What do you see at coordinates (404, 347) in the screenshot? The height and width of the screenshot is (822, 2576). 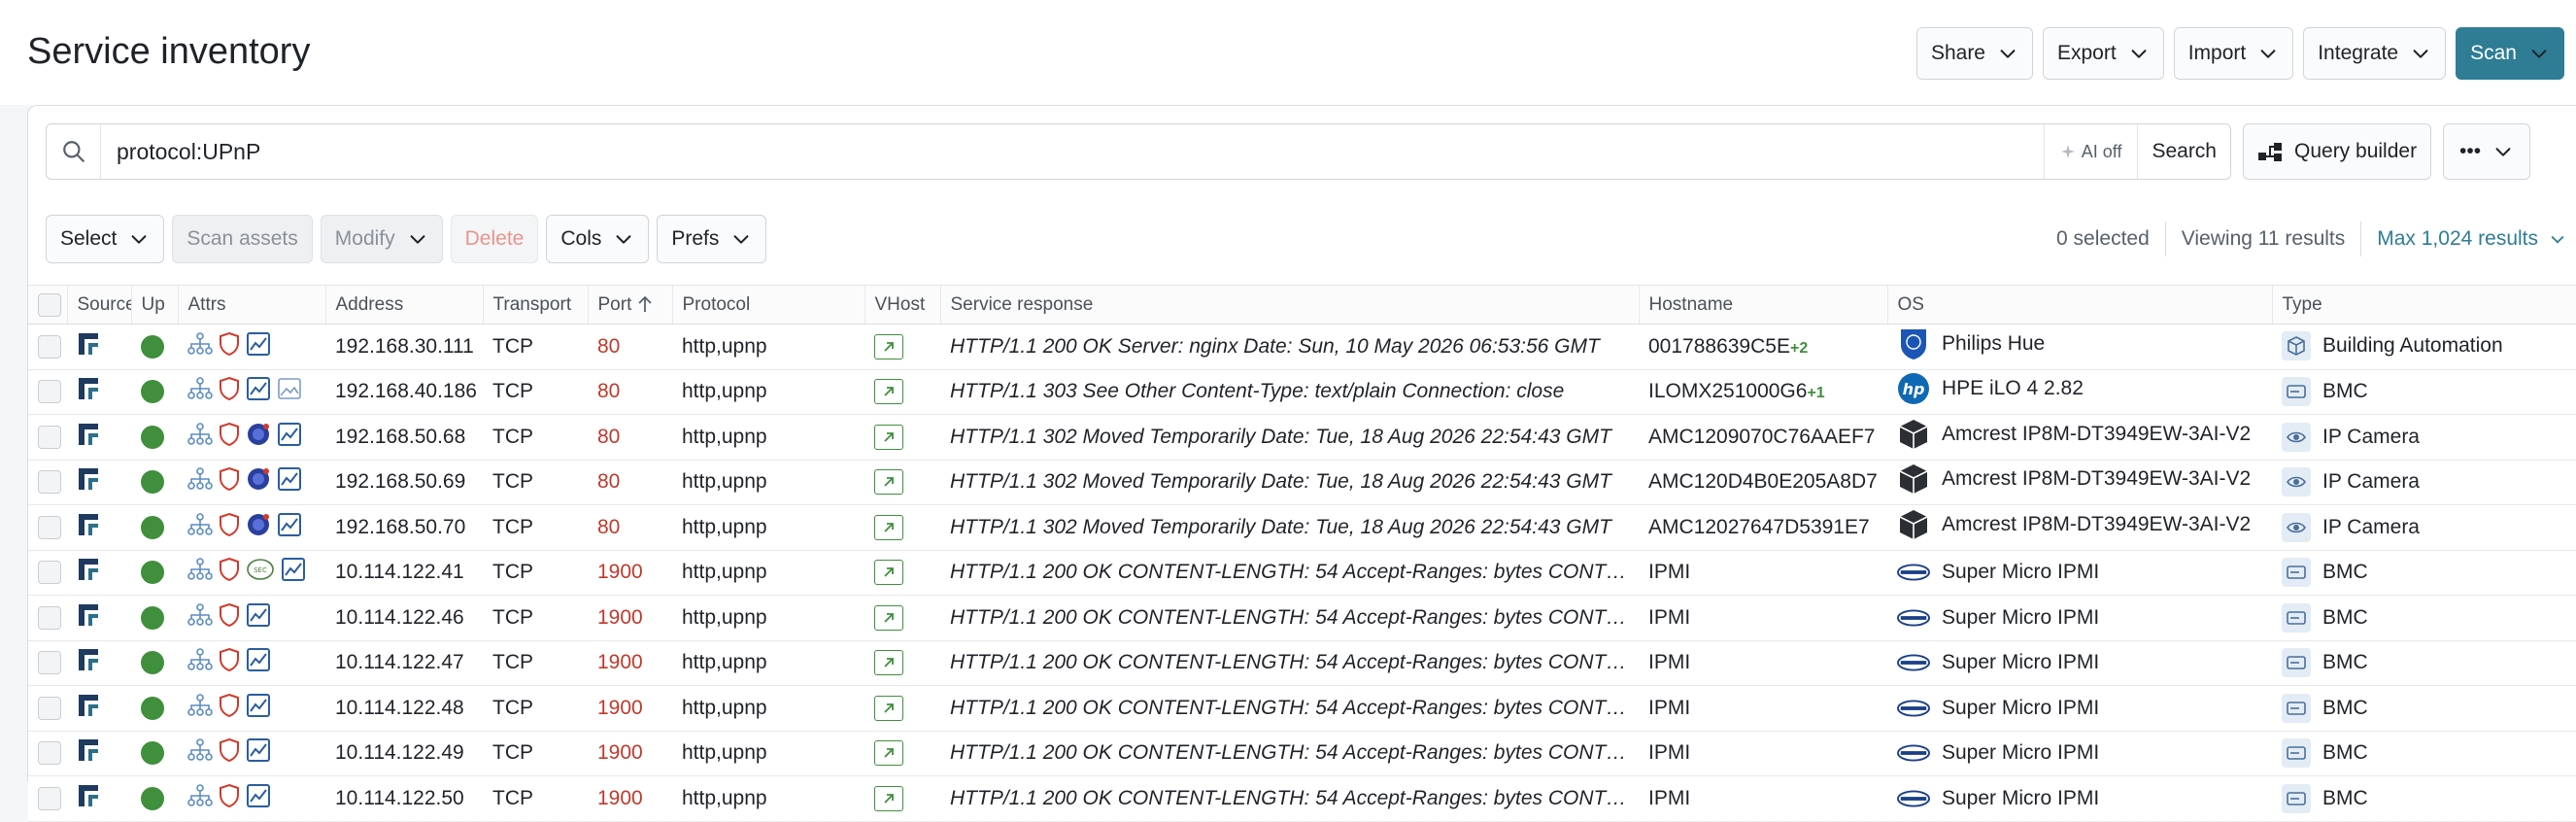 I see `address-cell: 192.168.30.111` at bounding box center [404, 347].